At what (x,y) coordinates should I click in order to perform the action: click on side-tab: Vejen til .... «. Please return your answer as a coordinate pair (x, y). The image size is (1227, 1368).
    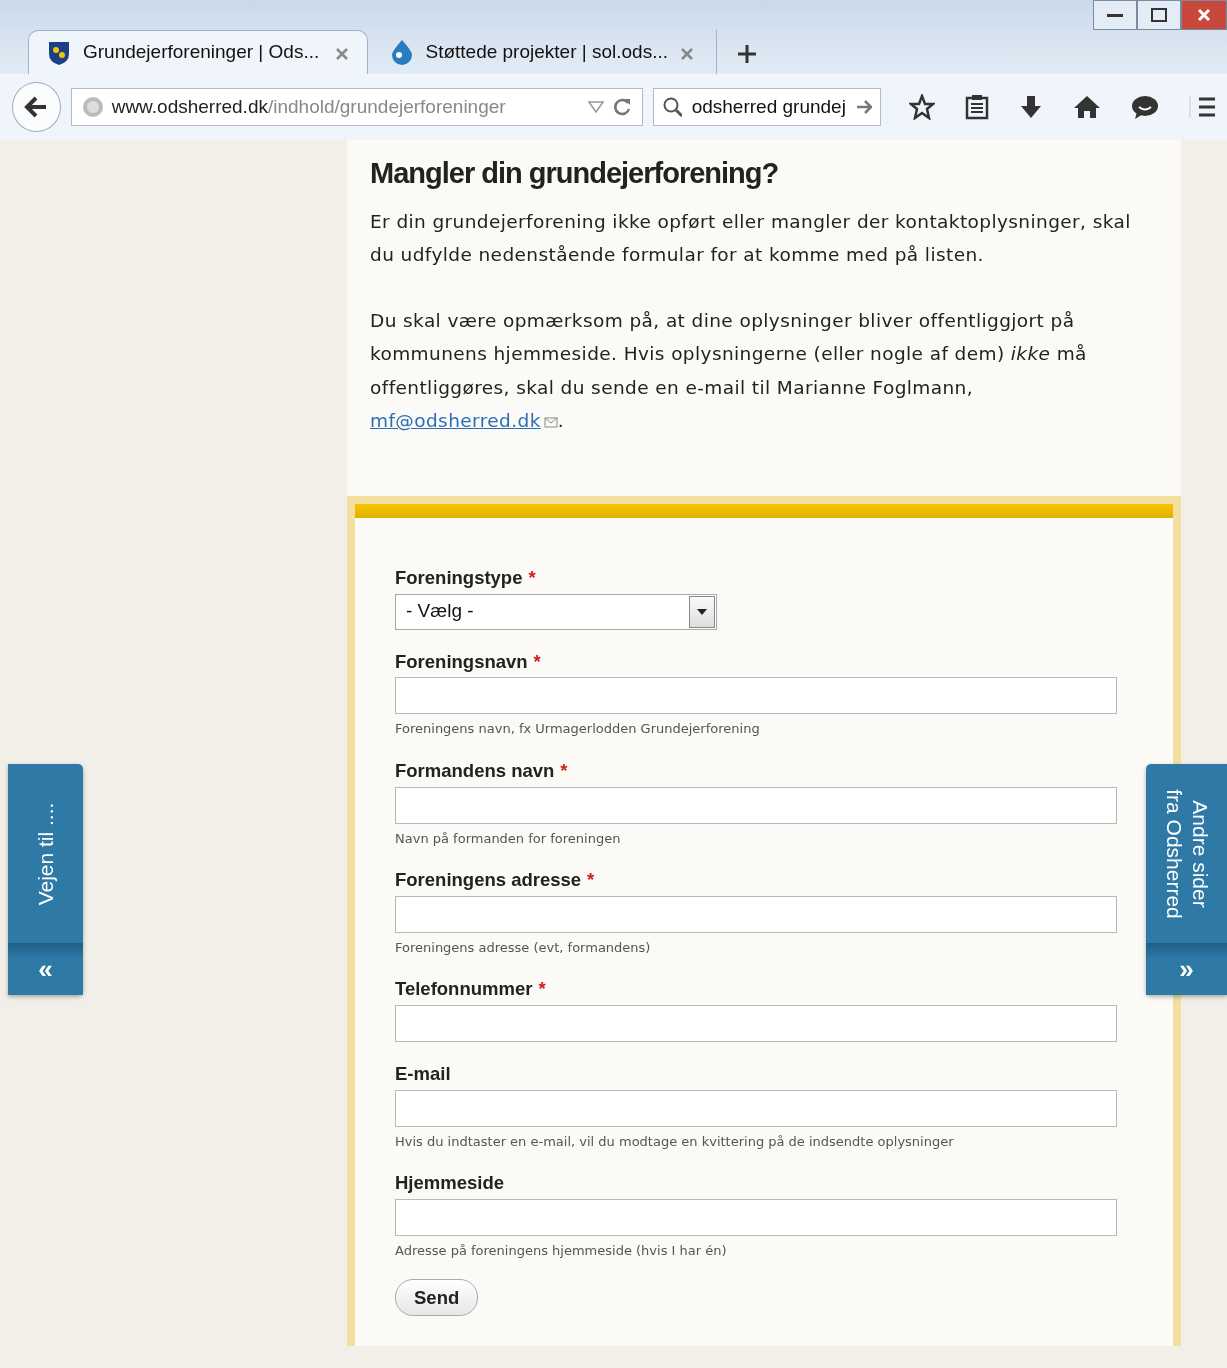
    Looking at the image, I should click on (45, 879).